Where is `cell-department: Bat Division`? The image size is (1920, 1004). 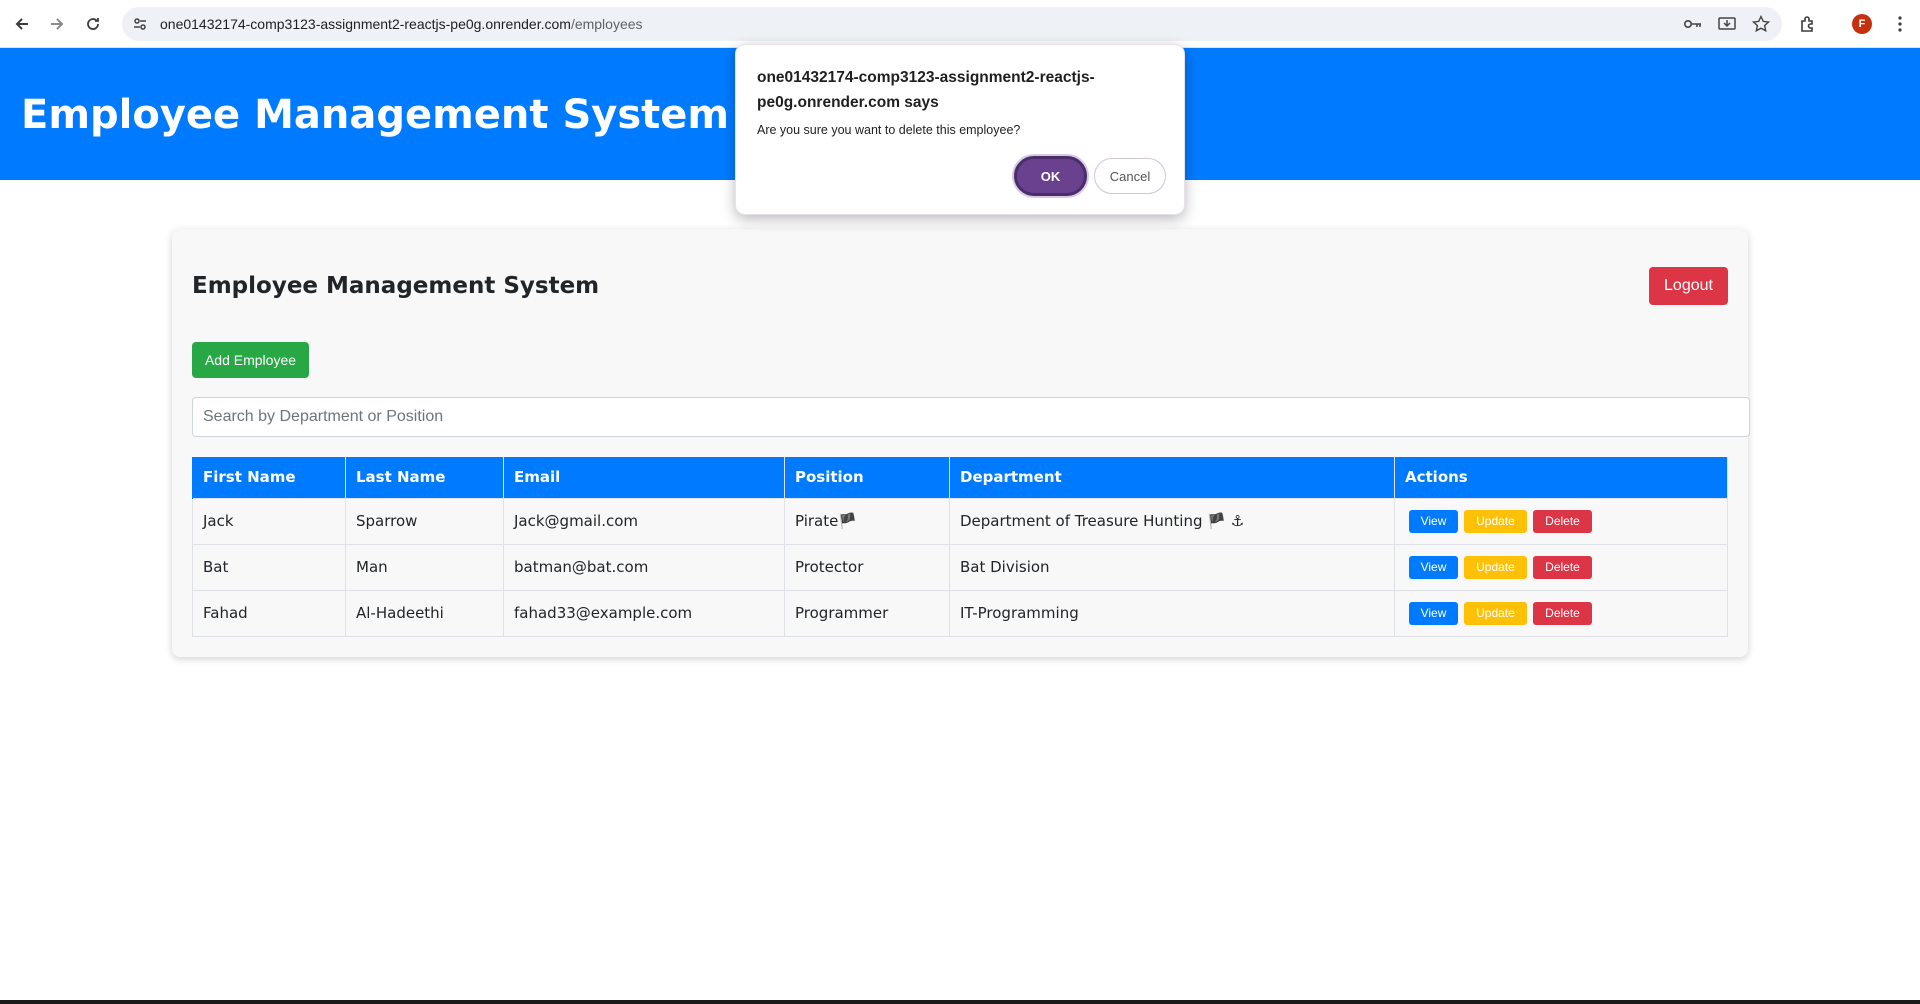
cell-department: Bat Division is located at coordinates (1172, 567).